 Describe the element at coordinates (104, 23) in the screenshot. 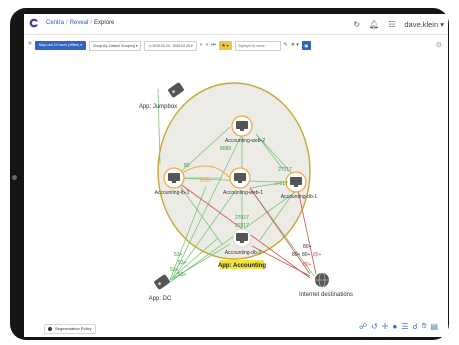

I see `breadcrumb-item-explore: Explore` at that location.